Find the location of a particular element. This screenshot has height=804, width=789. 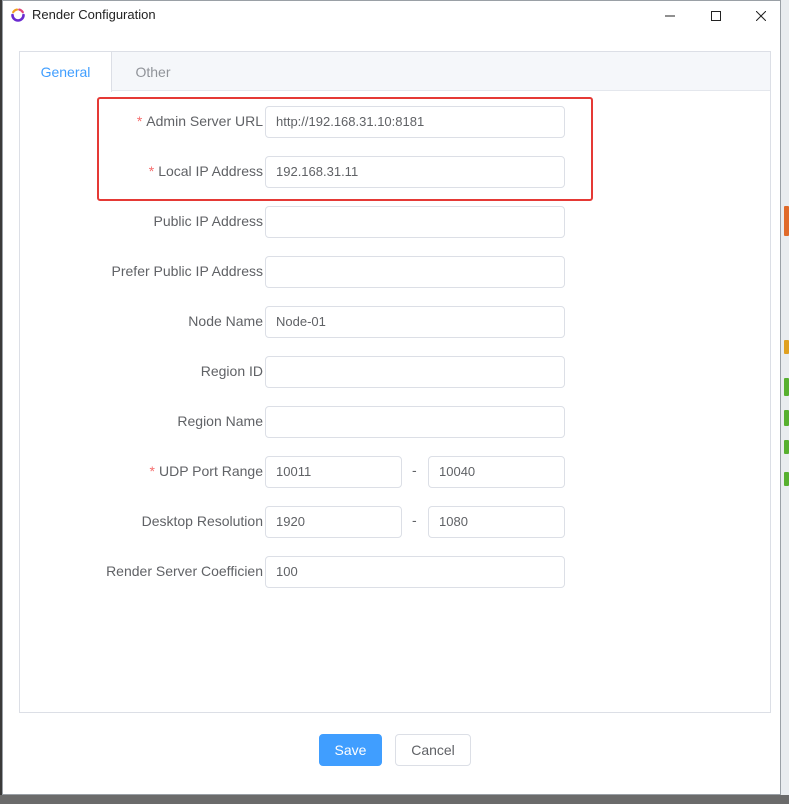

udp-port-range-row: * UDP Port Range 10011 - 10040 is located at coordinates (391, 472).